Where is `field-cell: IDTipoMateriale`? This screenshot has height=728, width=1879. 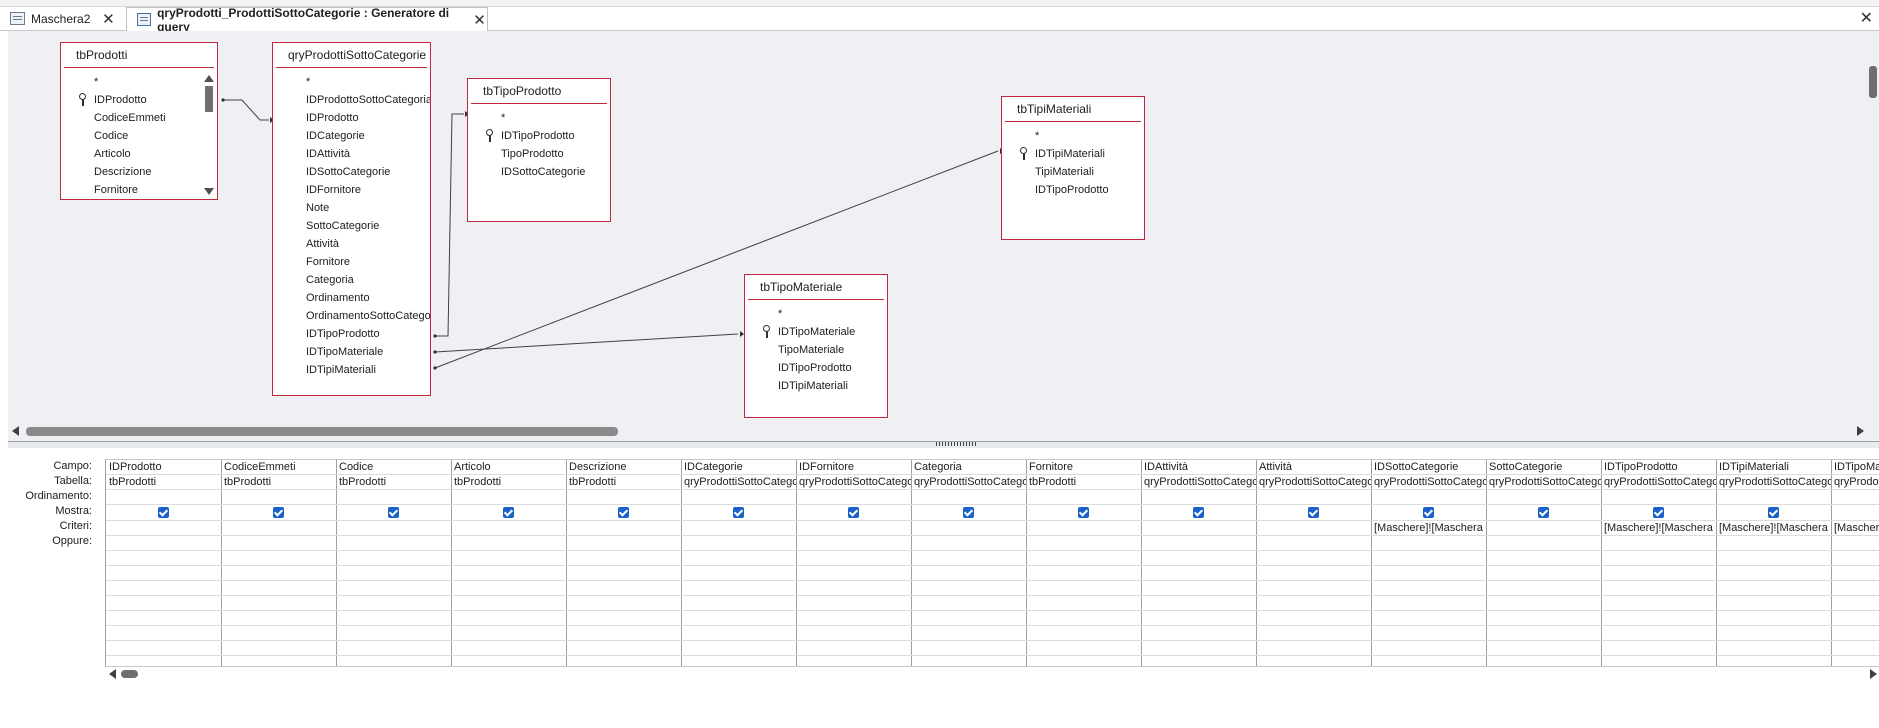
field-cell: IDTipoMateriale is located at coordinates (1855, 467).